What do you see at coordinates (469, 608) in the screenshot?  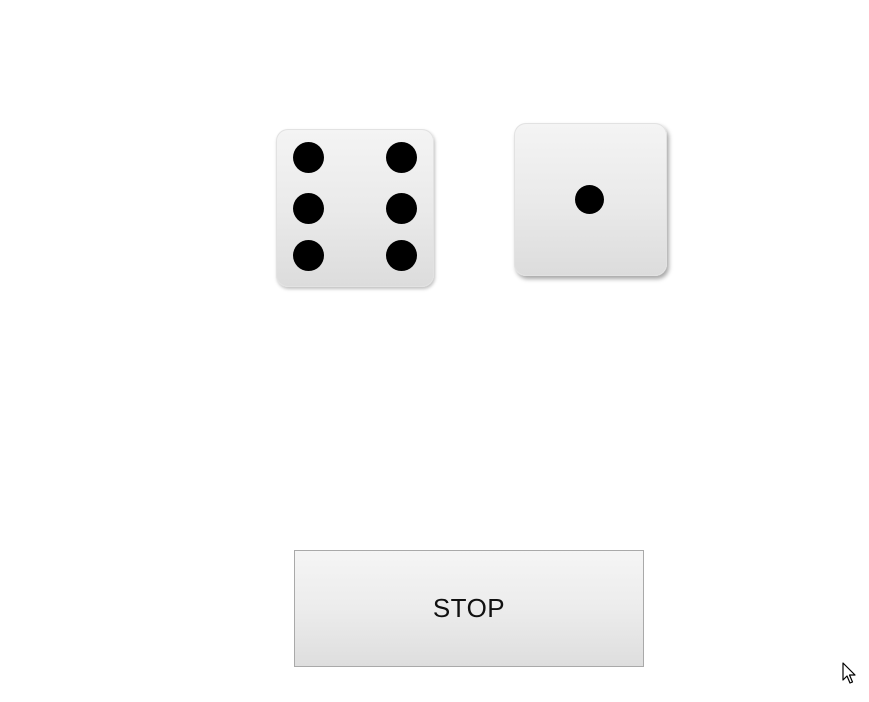 I see `stop-button: STOP` at bounding box center [469, 608].